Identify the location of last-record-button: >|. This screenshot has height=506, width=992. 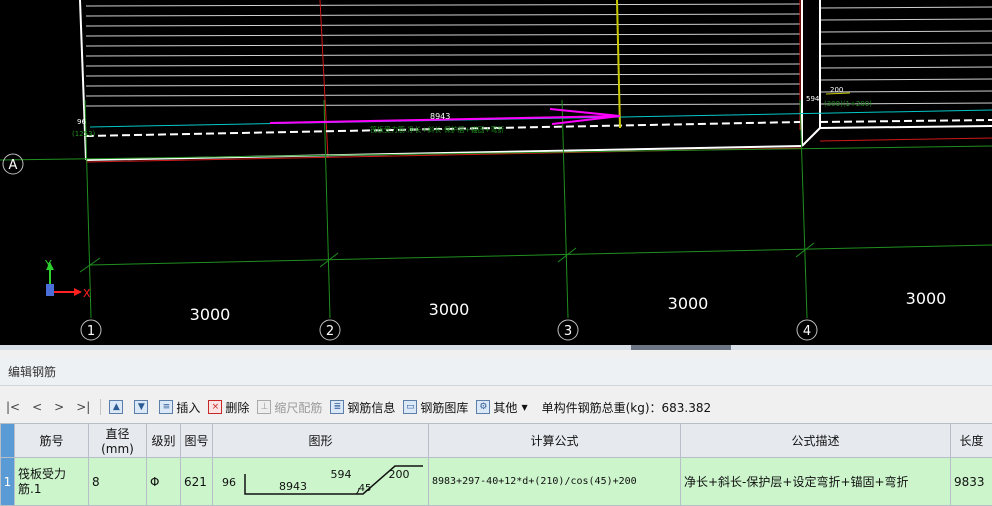
(83, 407).